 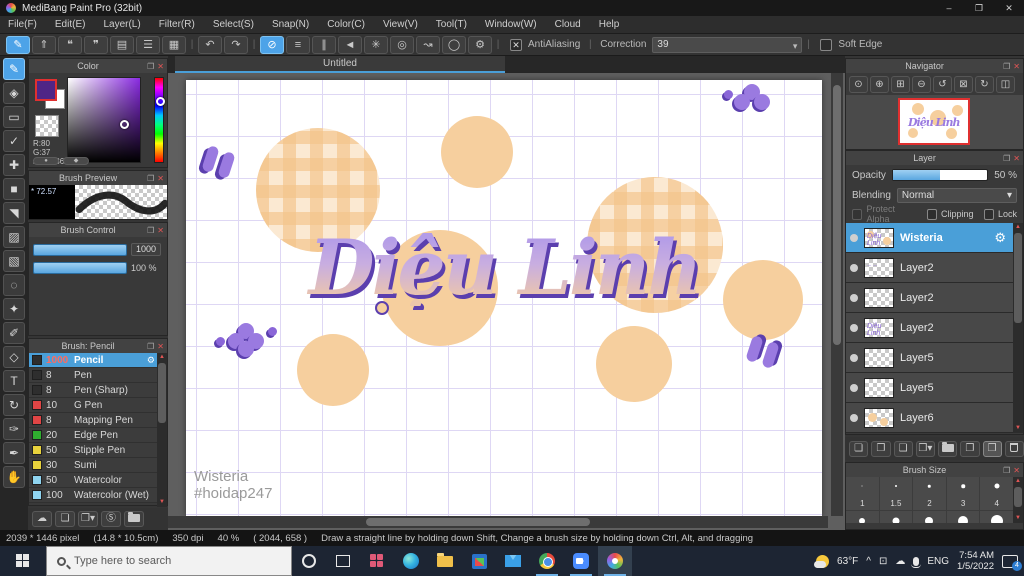 What do you see at coordinates (309, 561) in the screenshot?
I see `cortana-icon` at bounding box center [309, 561].